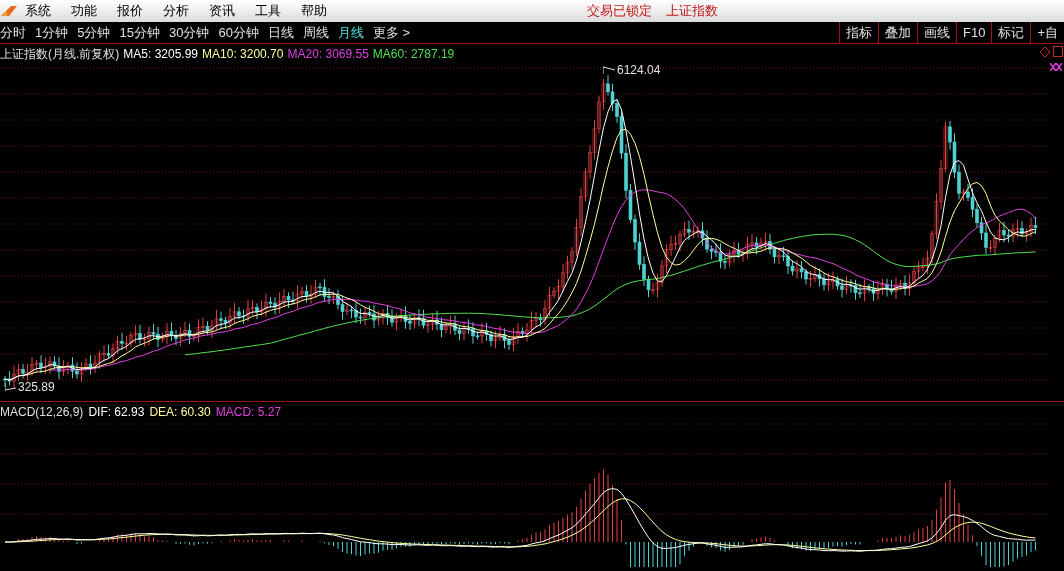 Image resolution: width=1064 pixels, height=571 pixels. I want to click on period-tab: 30分钟, so click(189, 32).